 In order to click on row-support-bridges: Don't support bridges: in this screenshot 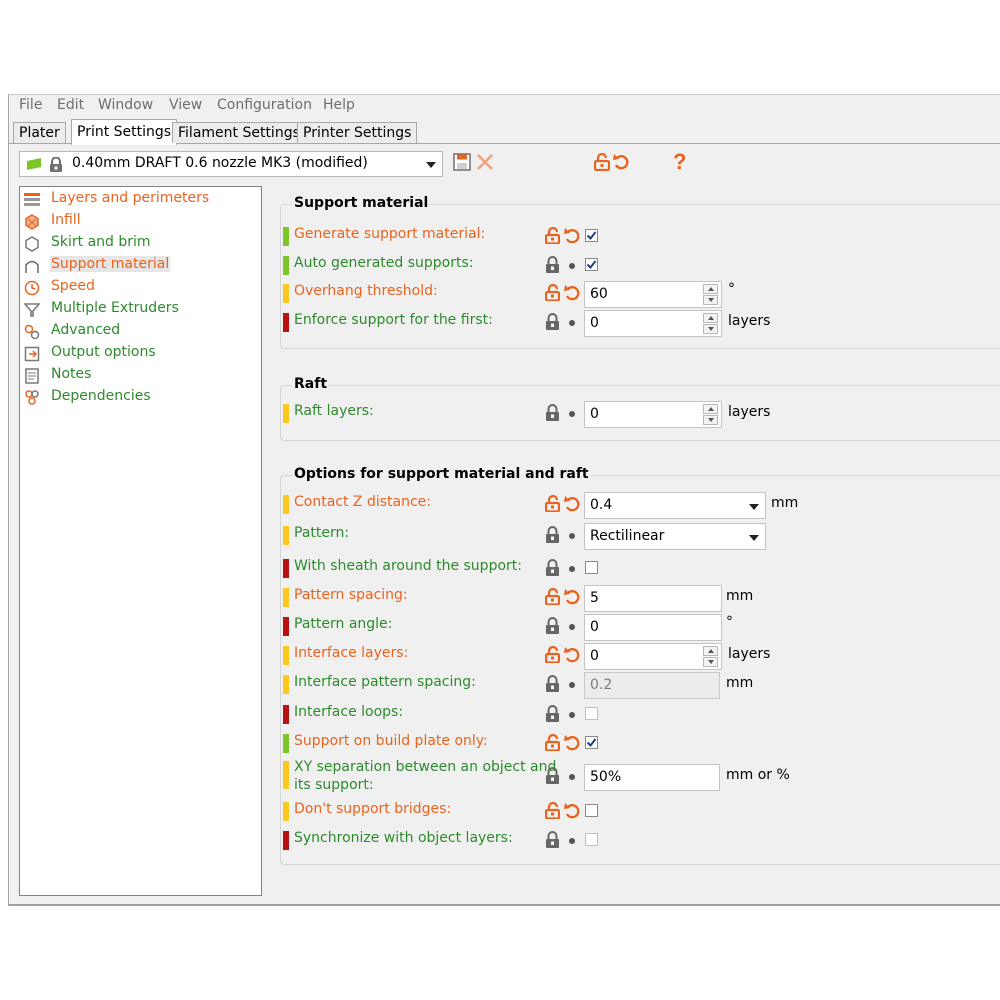, I will do `click(633, 811)`.